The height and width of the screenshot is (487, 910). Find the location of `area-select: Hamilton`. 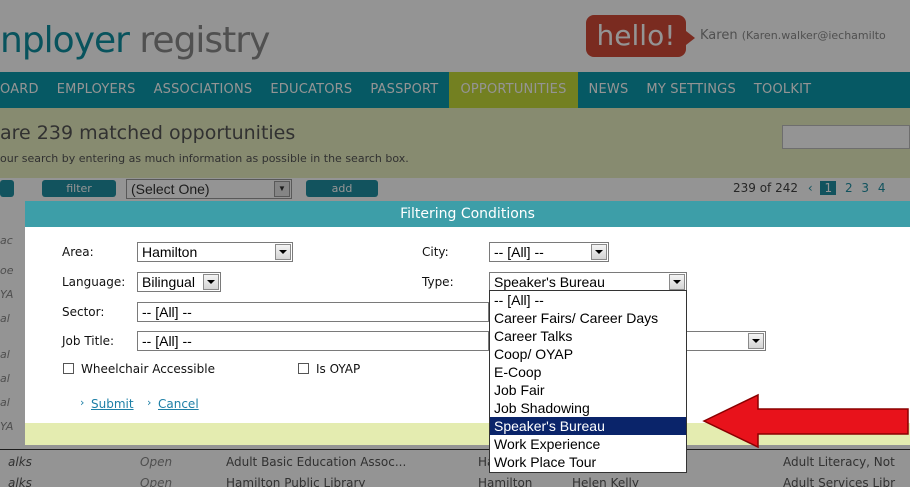

area-select: Hamilton is located at coordinates (215, 252).